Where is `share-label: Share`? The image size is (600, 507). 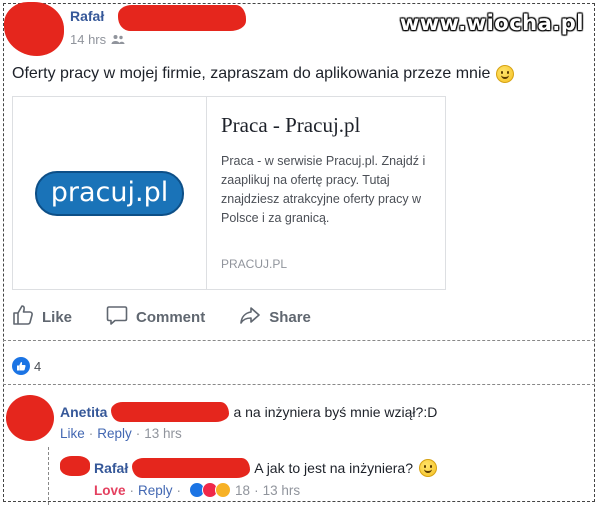 share-label: Share is located at coordinates (290, 317).